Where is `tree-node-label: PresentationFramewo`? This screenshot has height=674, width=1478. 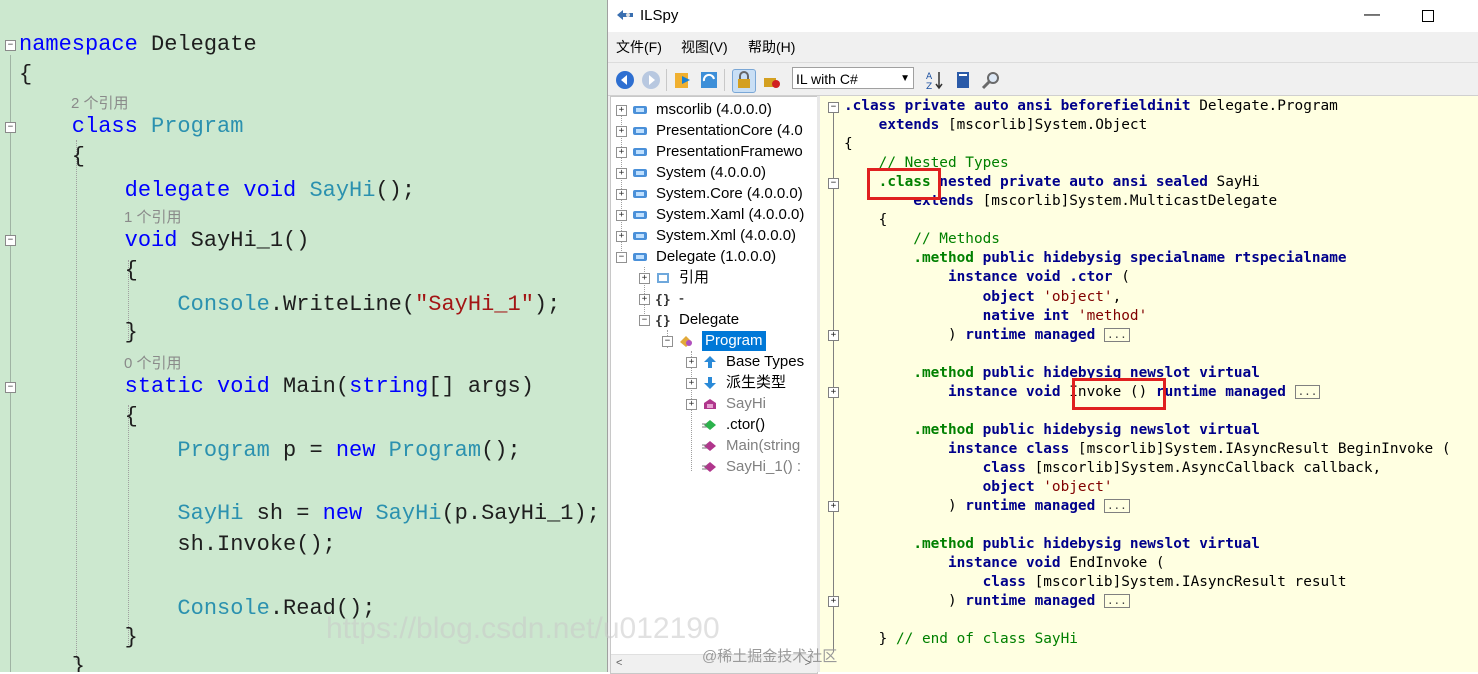
tree-node-label: PresentationFramewo is located at coordinates (729, 152).